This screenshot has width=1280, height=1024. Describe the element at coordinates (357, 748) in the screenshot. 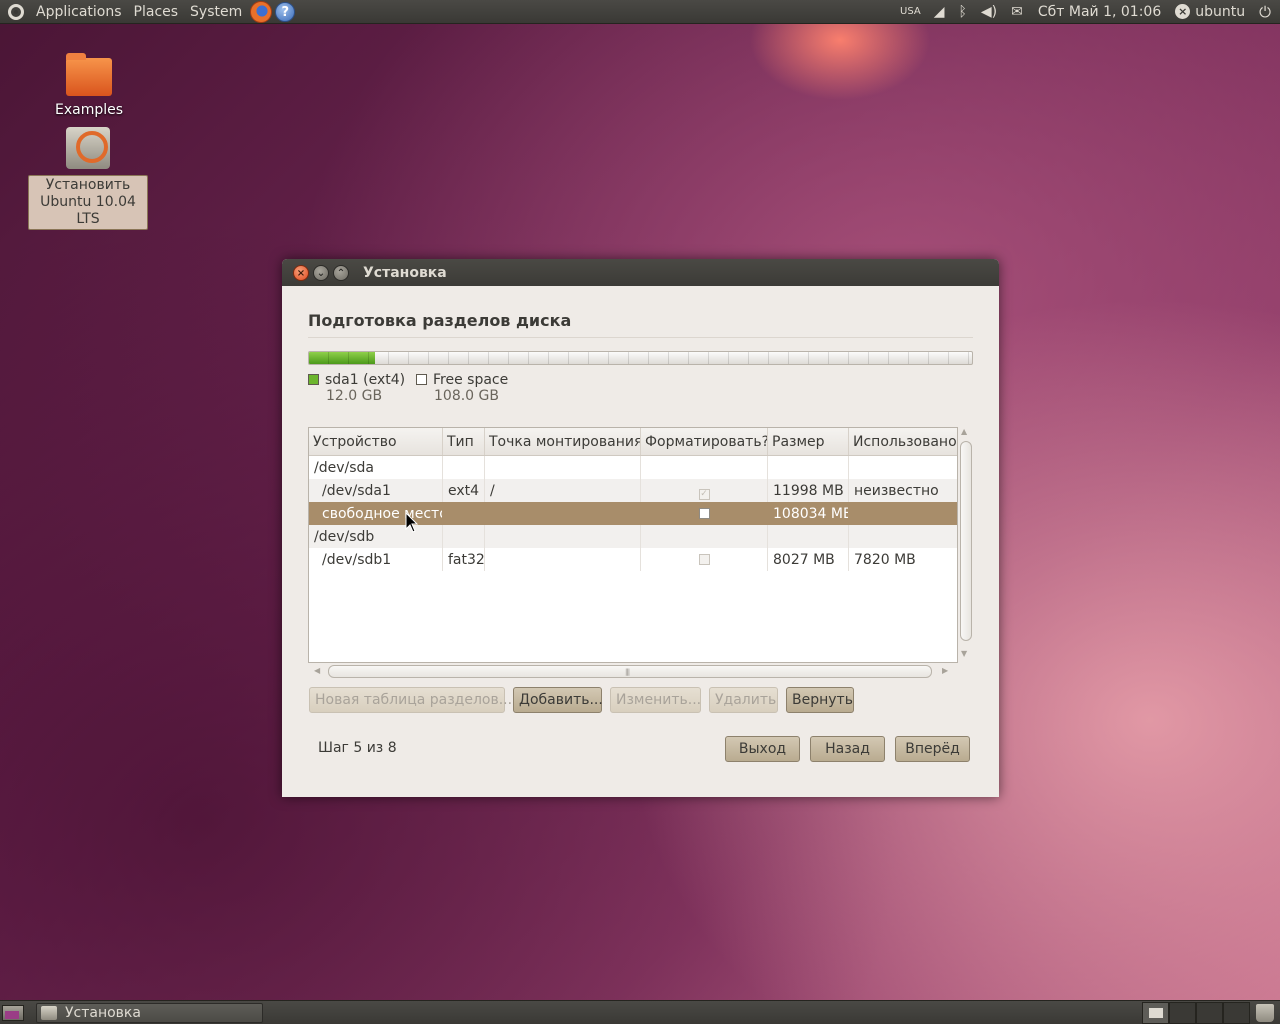

I see `step-indicator: Шаг 5 из 8` at that location.